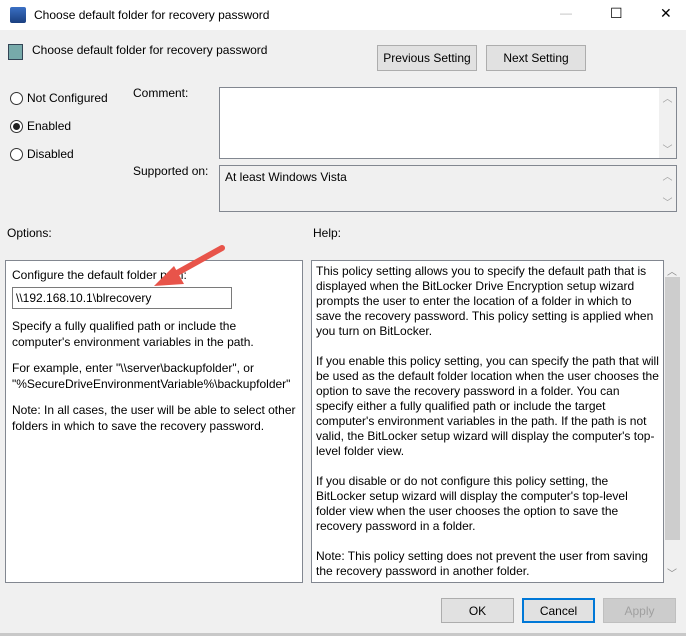 Image resolution: width=686 pixels, height=636 pixels. Describe the element at coordinates (171, 171) in the screenshot. I see `supported-label: Supported on:` at that location.